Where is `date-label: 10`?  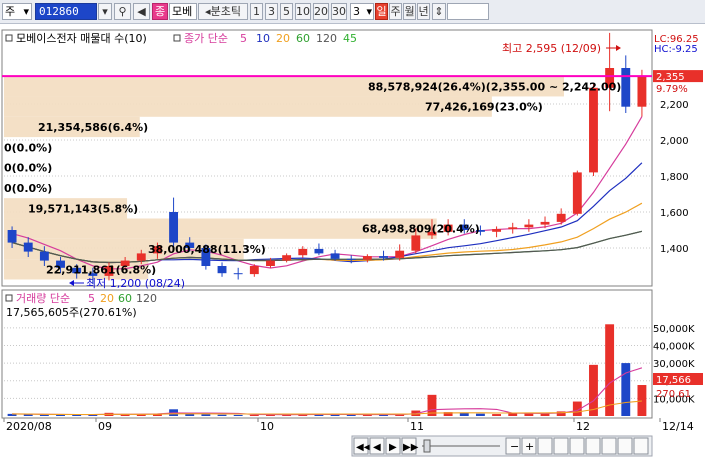
date-label: 10 is located at coordinates (267, 426).